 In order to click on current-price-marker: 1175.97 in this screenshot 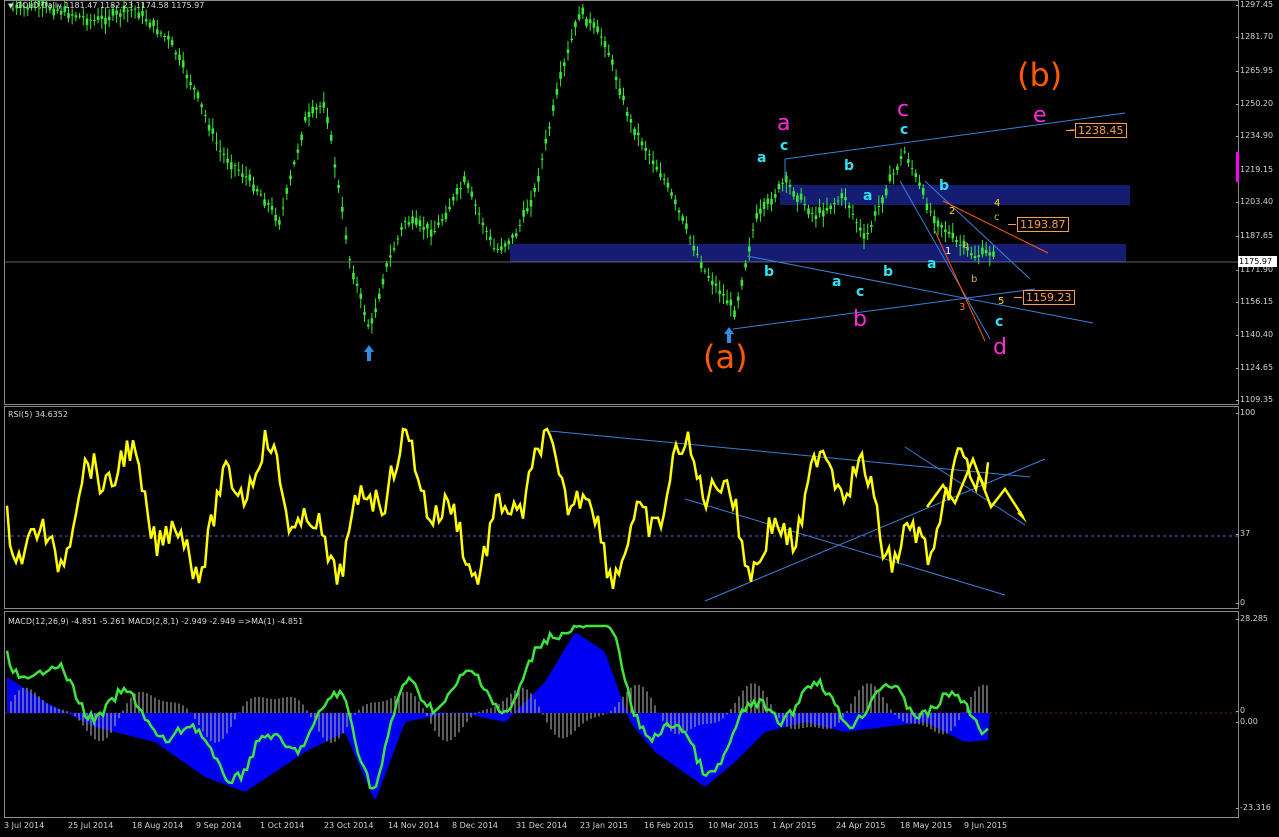, I will do `click(1257, 261)`.